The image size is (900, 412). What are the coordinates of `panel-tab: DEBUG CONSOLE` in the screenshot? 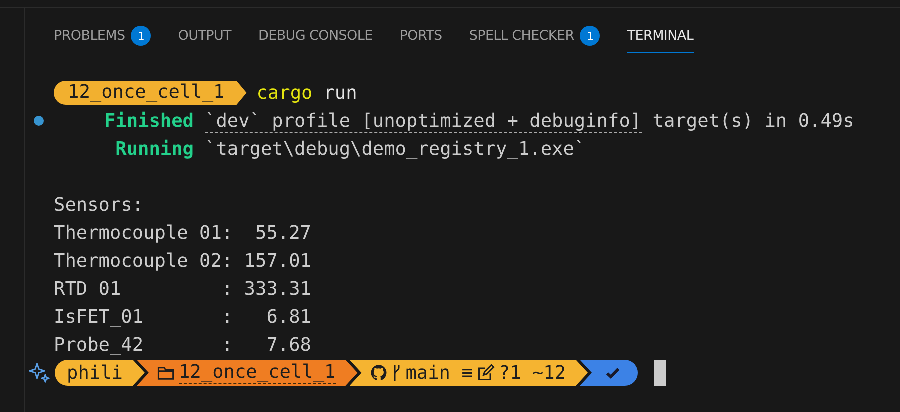 It's located at (315, 37).